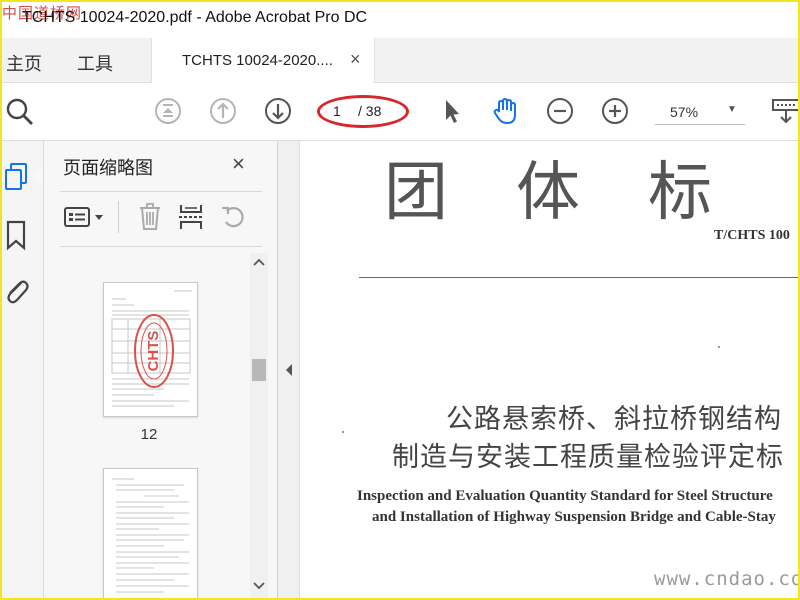 Image resolution: width=800 pixels, height=600 pixels. Describe the element at coordinates (355, 59) in the screenshot. I see `tab-close-button: ×` at that location.